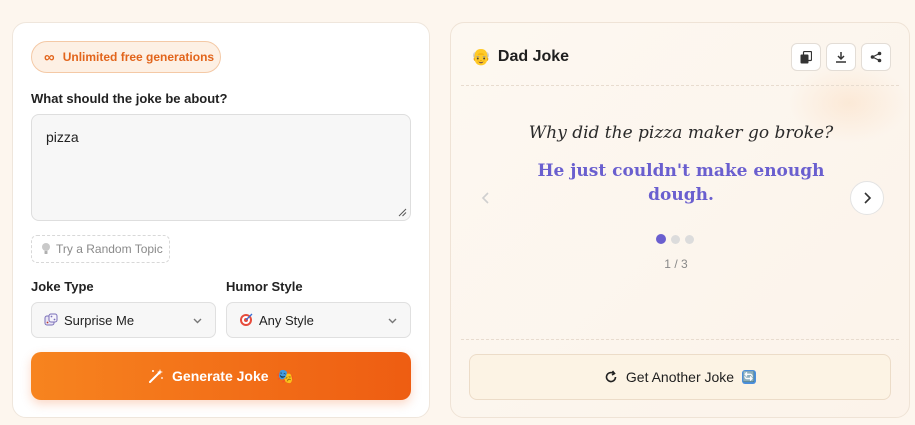 This screenshot has width=915, height=425. What do you see at coordinates (611, 376) in the screenshot?
I see `refresh-icon` at bounding box center [611, 376].